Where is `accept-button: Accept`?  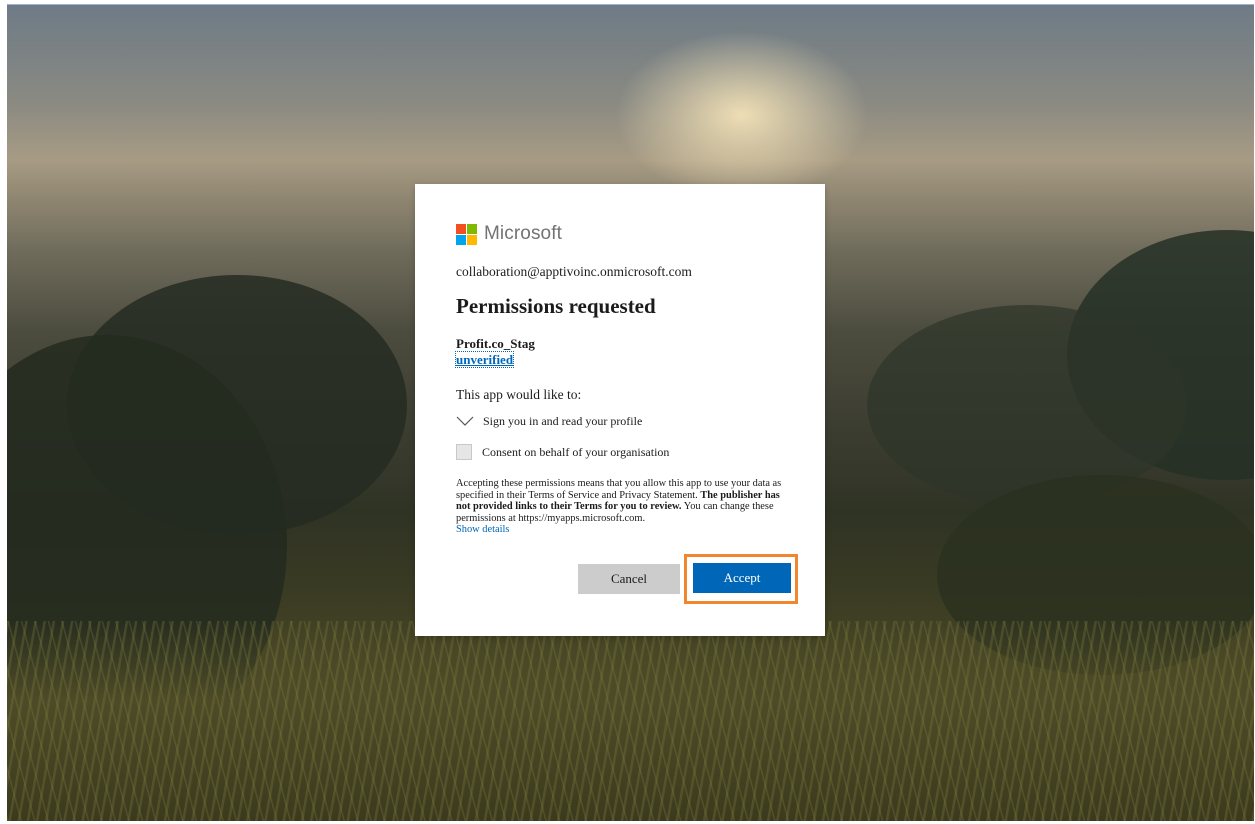
accept-button: Accept is located at coordinates (742, 578).